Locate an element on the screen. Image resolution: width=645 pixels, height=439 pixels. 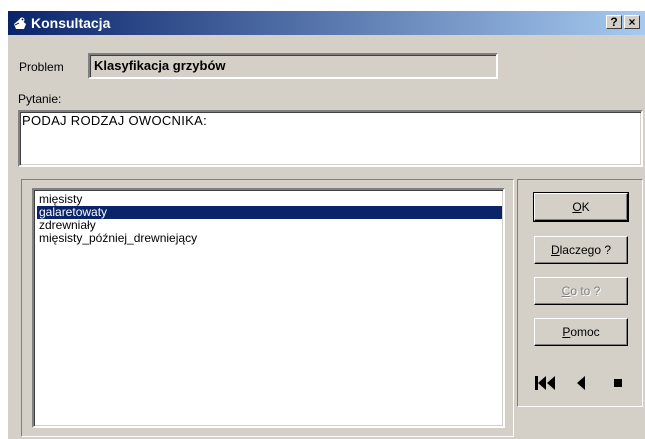
what-is-it-button-label: Co to ? is located at coordinates (581, 291).